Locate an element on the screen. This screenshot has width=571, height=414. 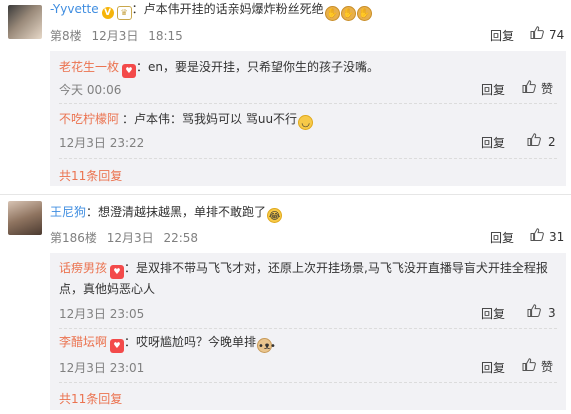
smile-emoji-icon: ◡ is located at coordinates (306, 122).